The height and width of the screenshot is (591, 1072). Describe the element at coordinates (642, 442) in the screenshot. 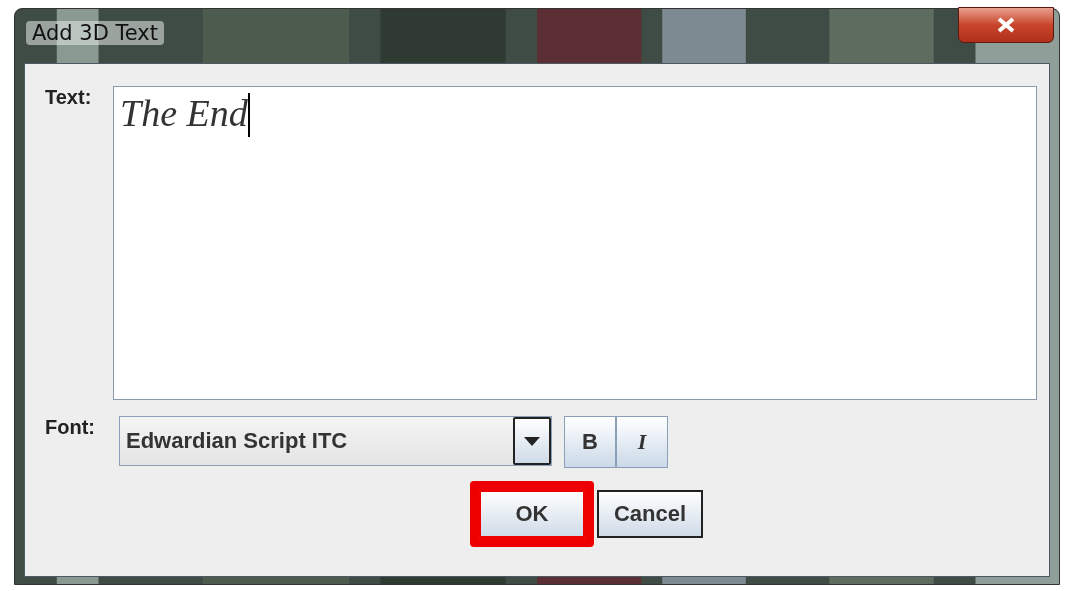

I see `italic-button: I` at that location.